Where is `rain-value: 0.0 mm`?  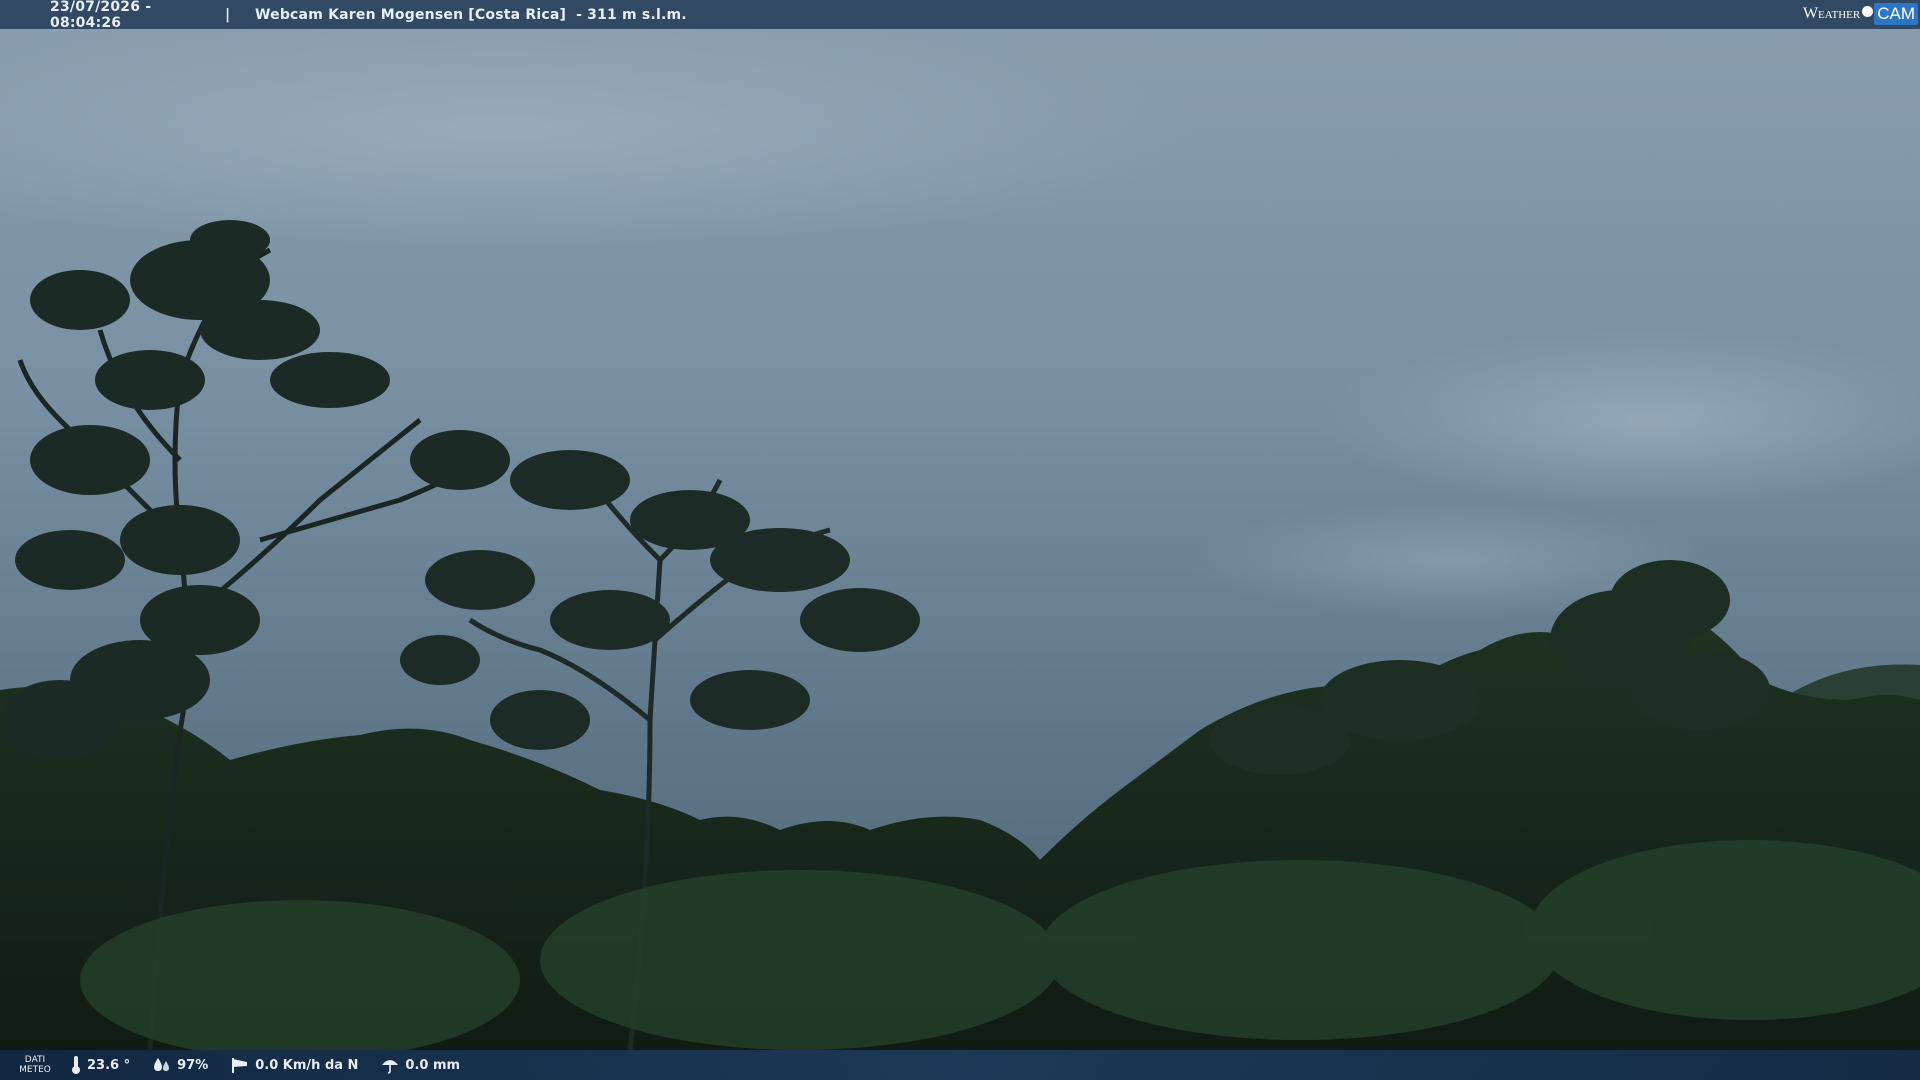
rain-value: 0.0 mm is located at coordinates (433, 1065).